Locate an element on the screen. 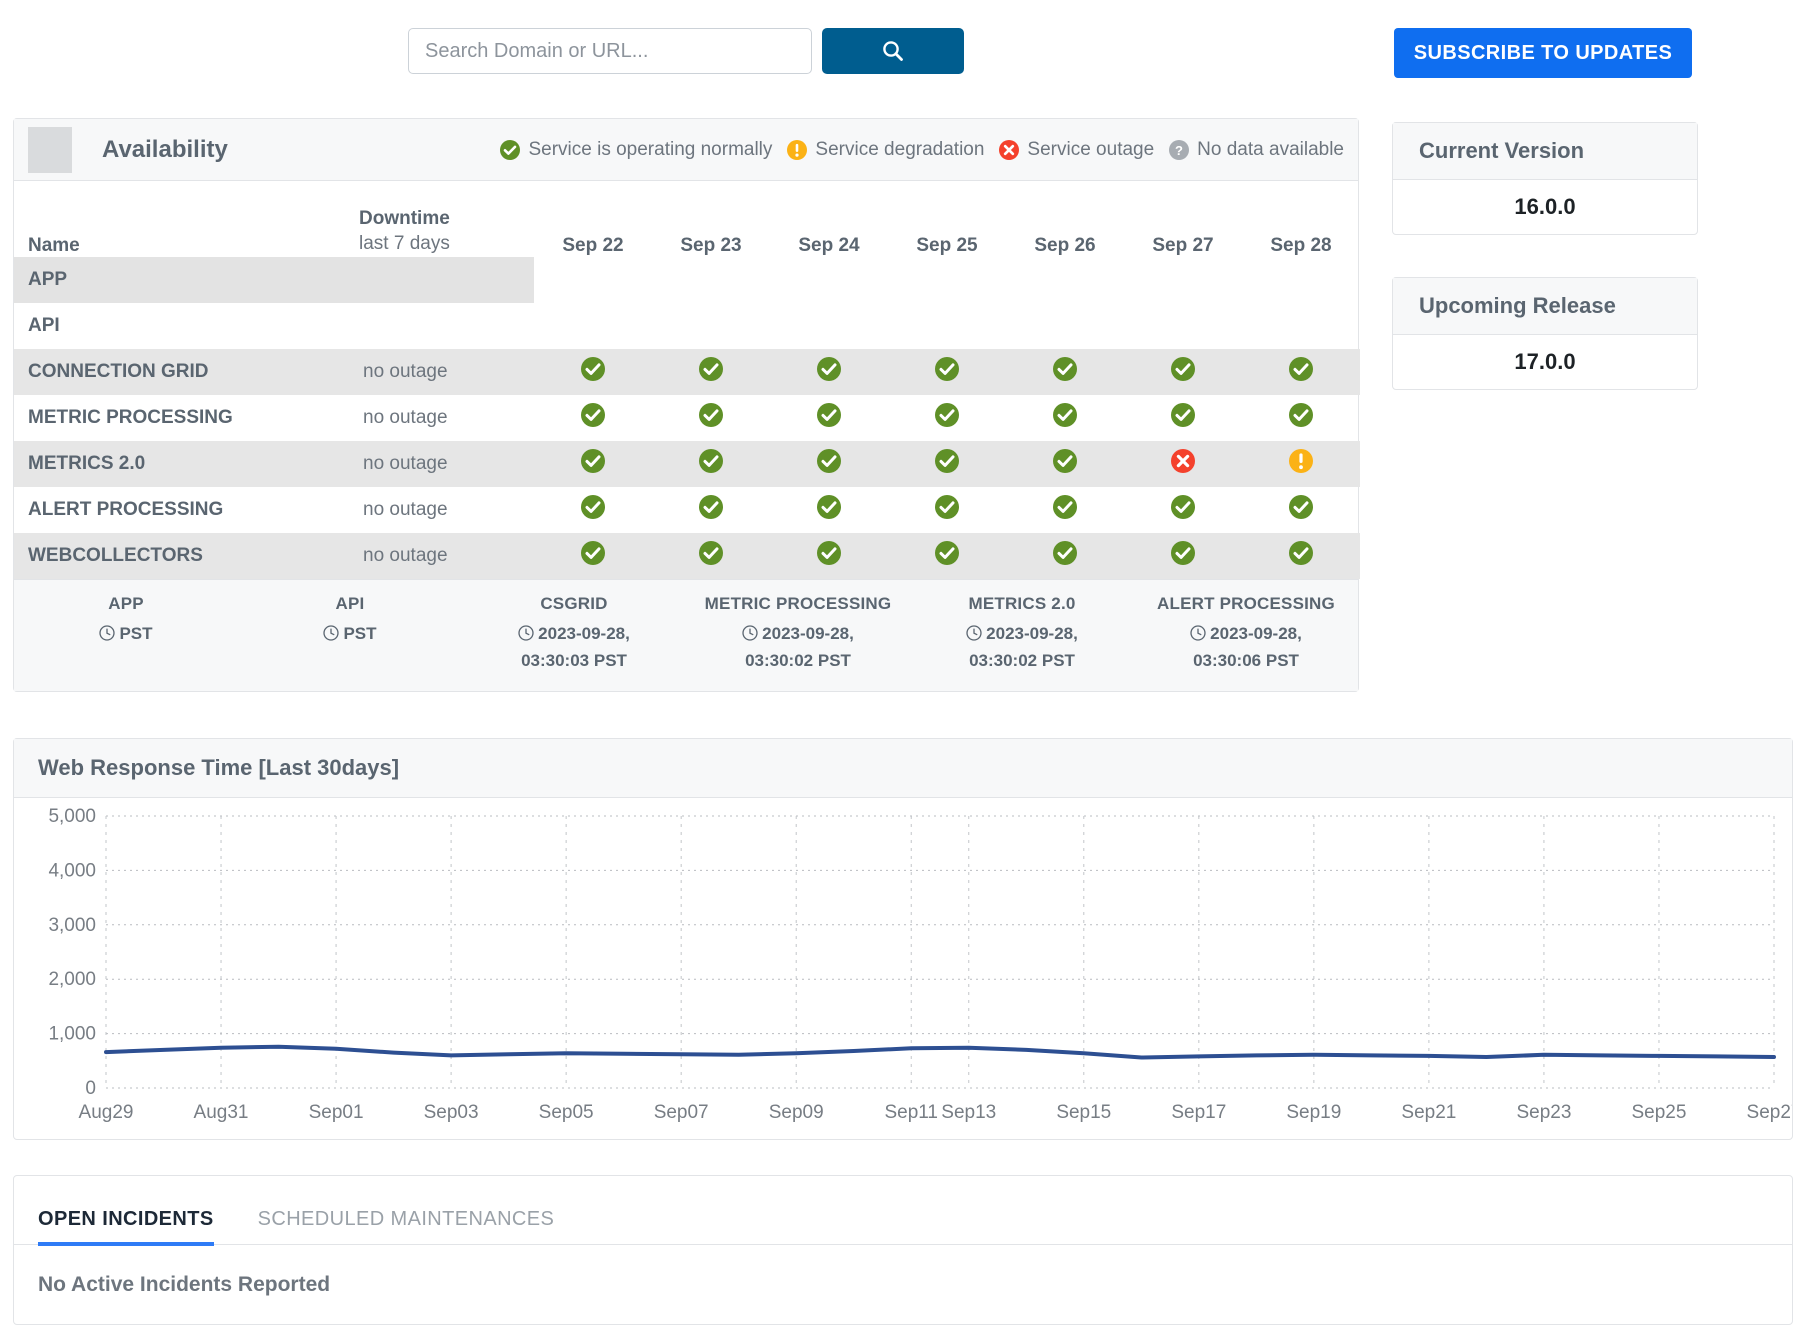  service-name: APP is located at coordinates (186, 280).